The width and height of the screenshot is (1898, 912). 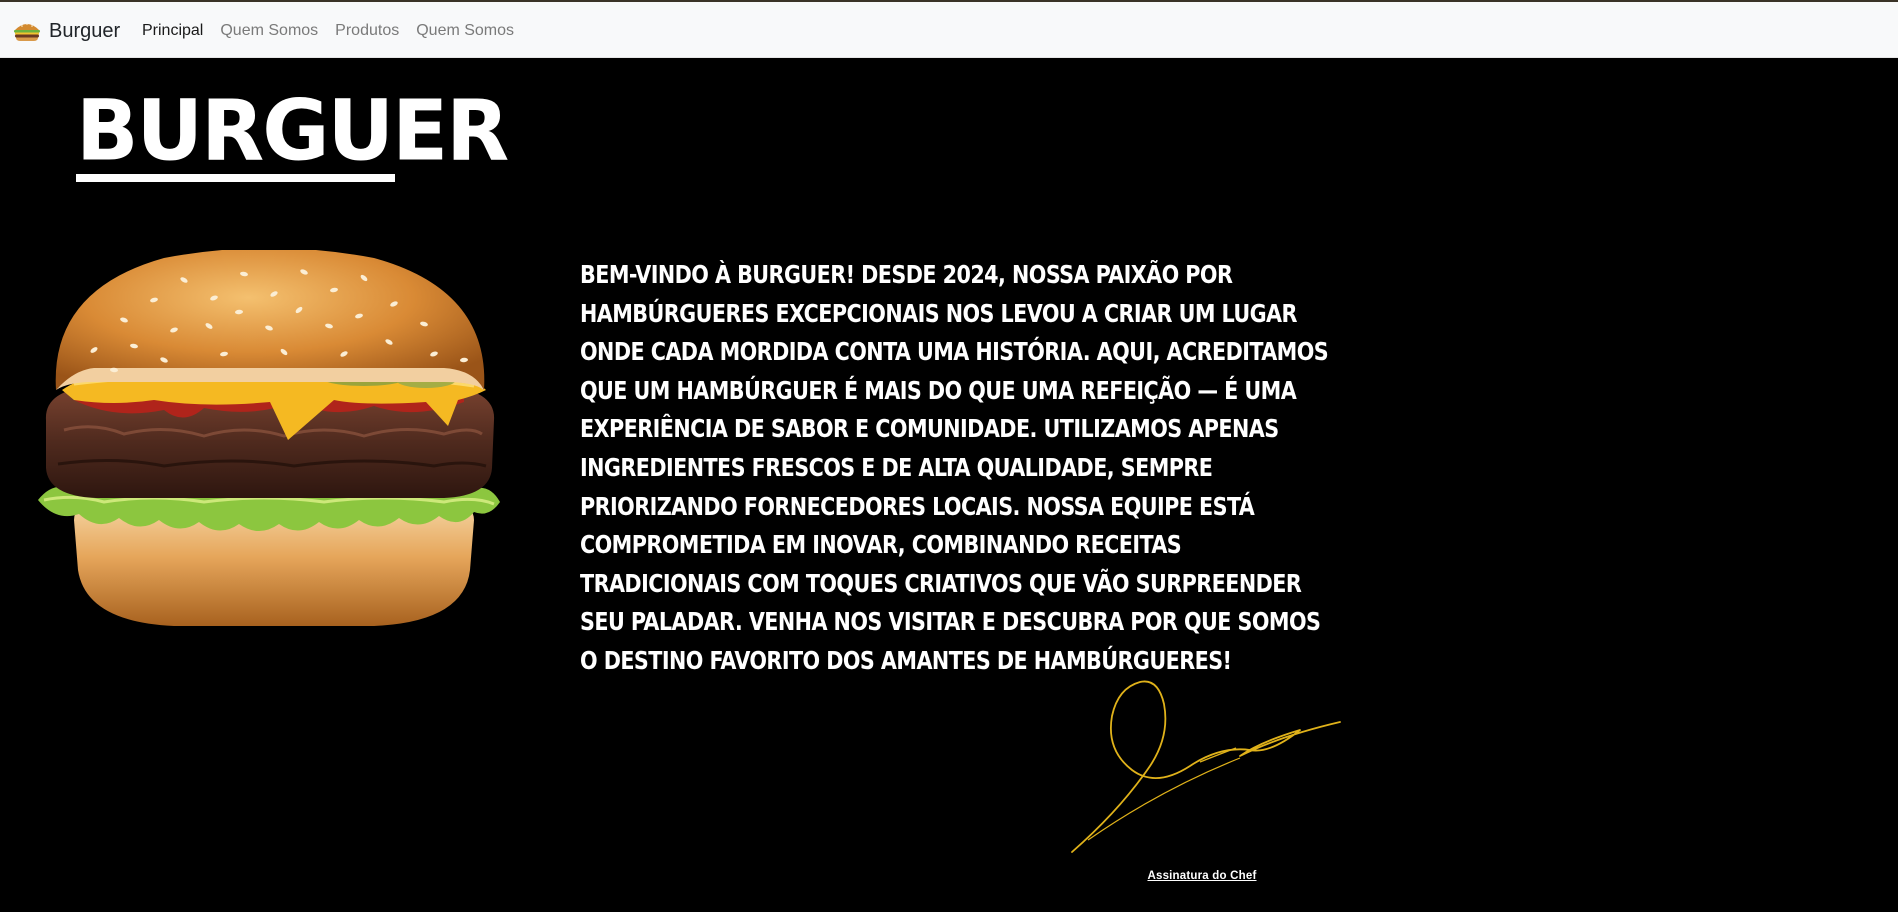 I want to click on brand-label: Burguer, so click(x=85, y=30).